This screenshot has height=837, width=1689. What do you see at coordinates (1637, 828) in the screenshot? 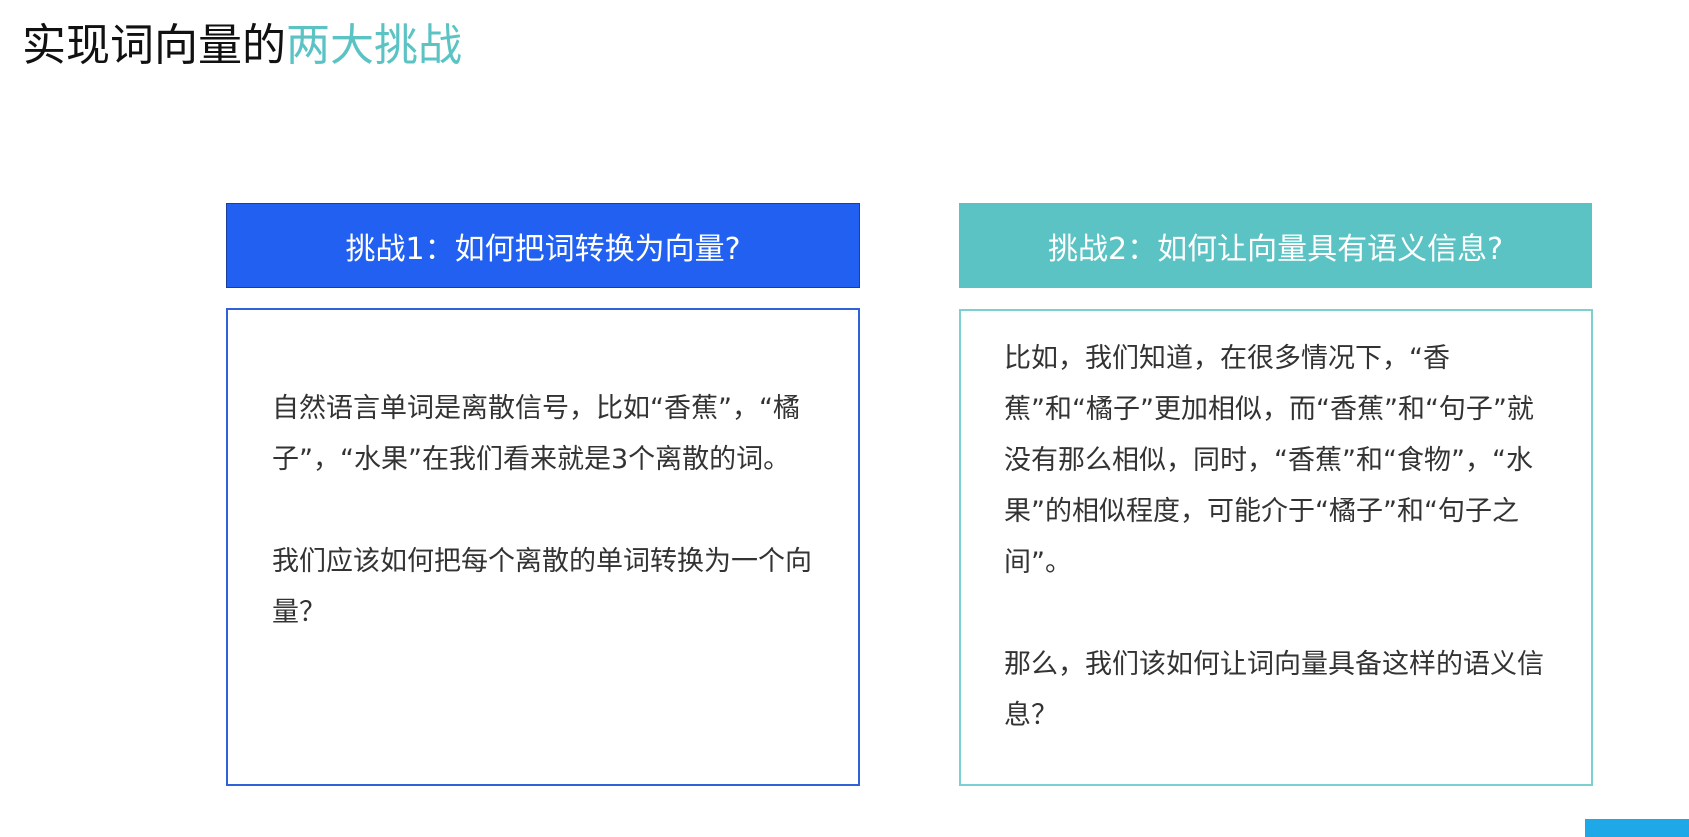
I see `corner-decoration` at bounding box center [1637, 828].